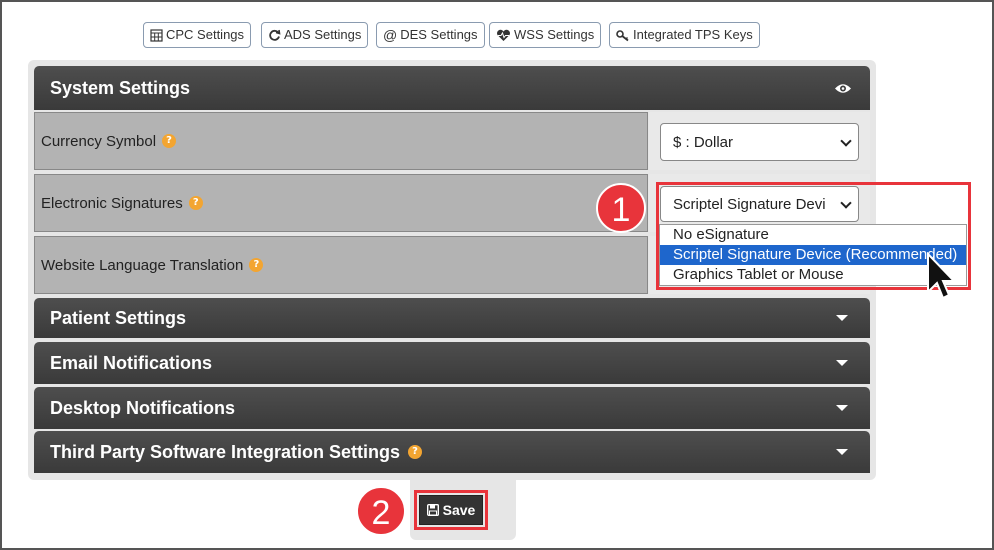 The width and height of the screenshot is (994, 550). I want to click on system-settings-title: System Settings, so click(120, 87).